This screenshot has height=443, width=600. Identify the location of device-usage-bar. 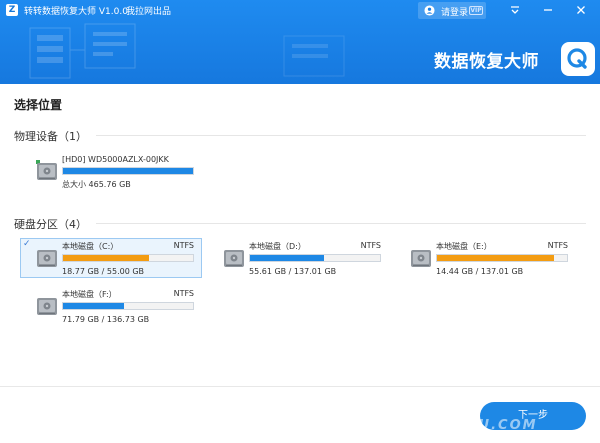
(128, 171).